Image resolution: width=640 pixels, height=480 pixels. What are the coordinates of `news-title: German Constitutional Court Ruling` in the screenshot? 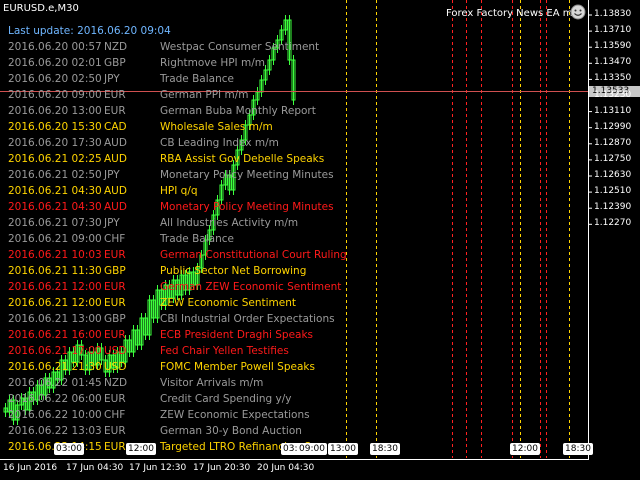 It's located at (253, 255).